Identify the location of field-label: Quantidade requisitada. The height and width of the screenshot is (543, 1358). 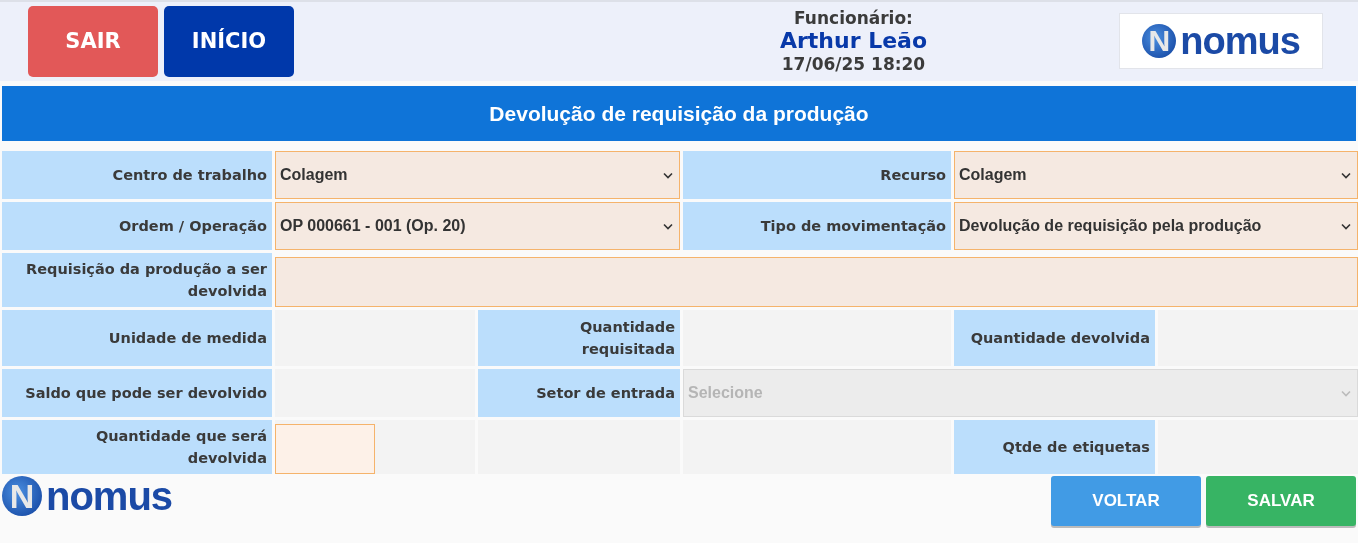
(579, 338).